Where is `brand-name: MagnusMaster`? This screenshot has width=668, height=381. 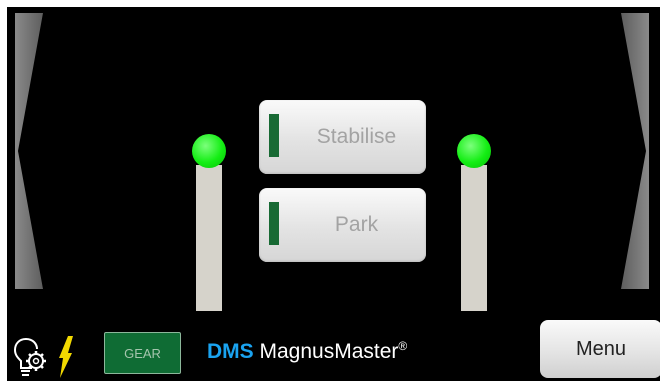
brand-name: MagnusMaster is located at coordinates (326, 351).